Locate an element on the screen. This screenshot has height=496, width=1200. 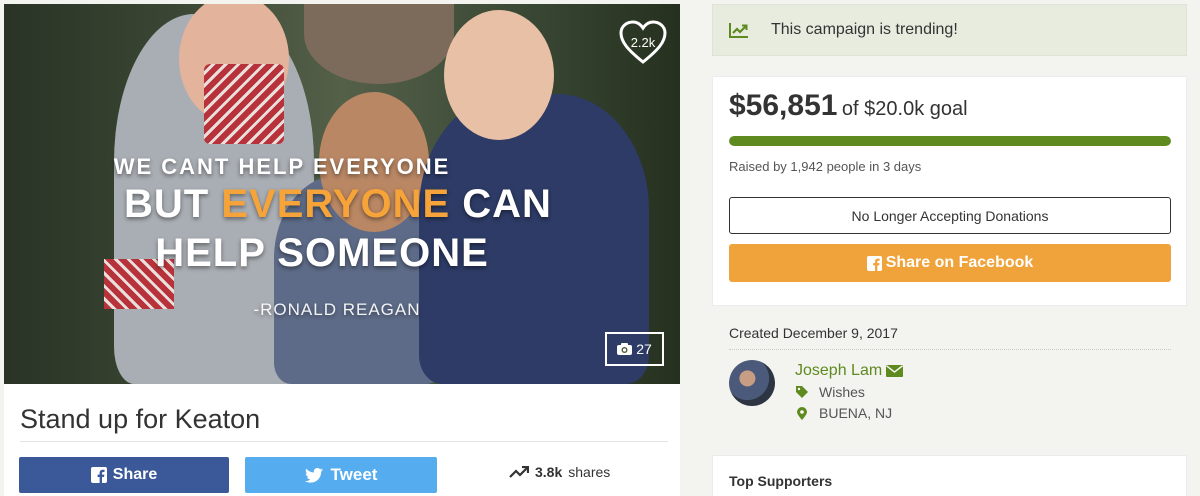
hearts-count: 2.2k is located at coordinates (643, 42).